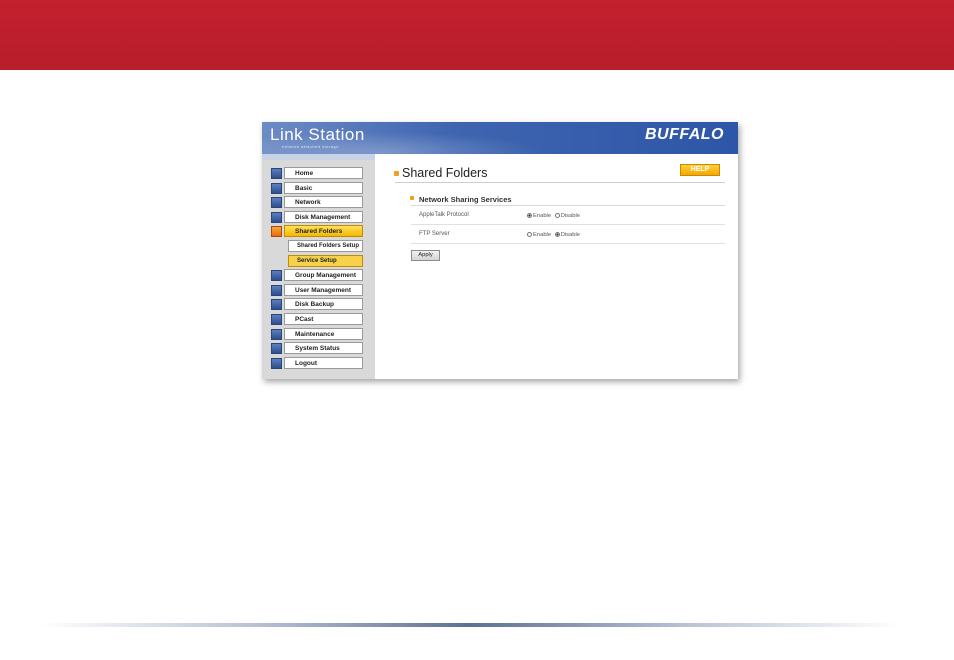  What do you see at coordinates (276, 319) in the screenshot?
I see `pcast-icon` at bounding box center [276, 319].